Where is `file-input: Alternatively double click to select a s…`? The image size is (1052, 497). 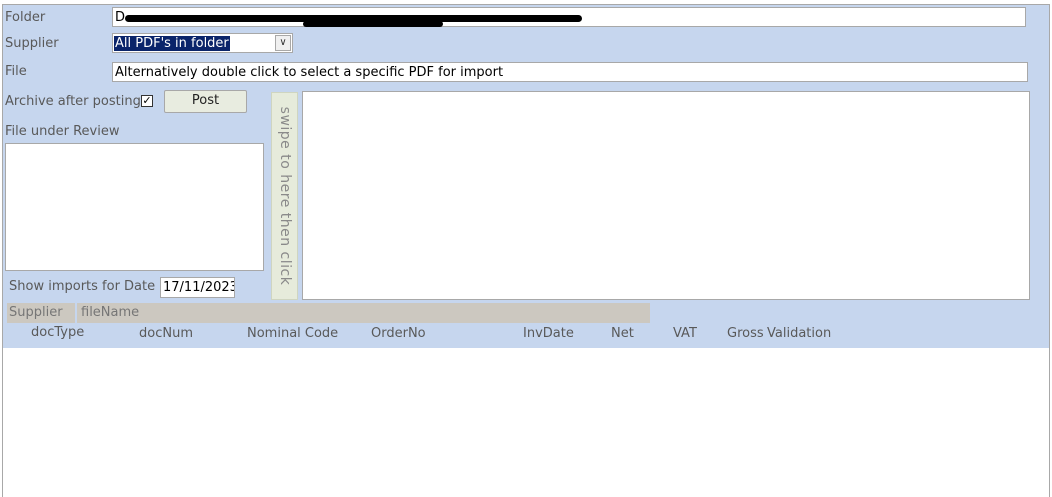
file-input: Alternatively double click to select a s… is located at coordinates (570, 72).